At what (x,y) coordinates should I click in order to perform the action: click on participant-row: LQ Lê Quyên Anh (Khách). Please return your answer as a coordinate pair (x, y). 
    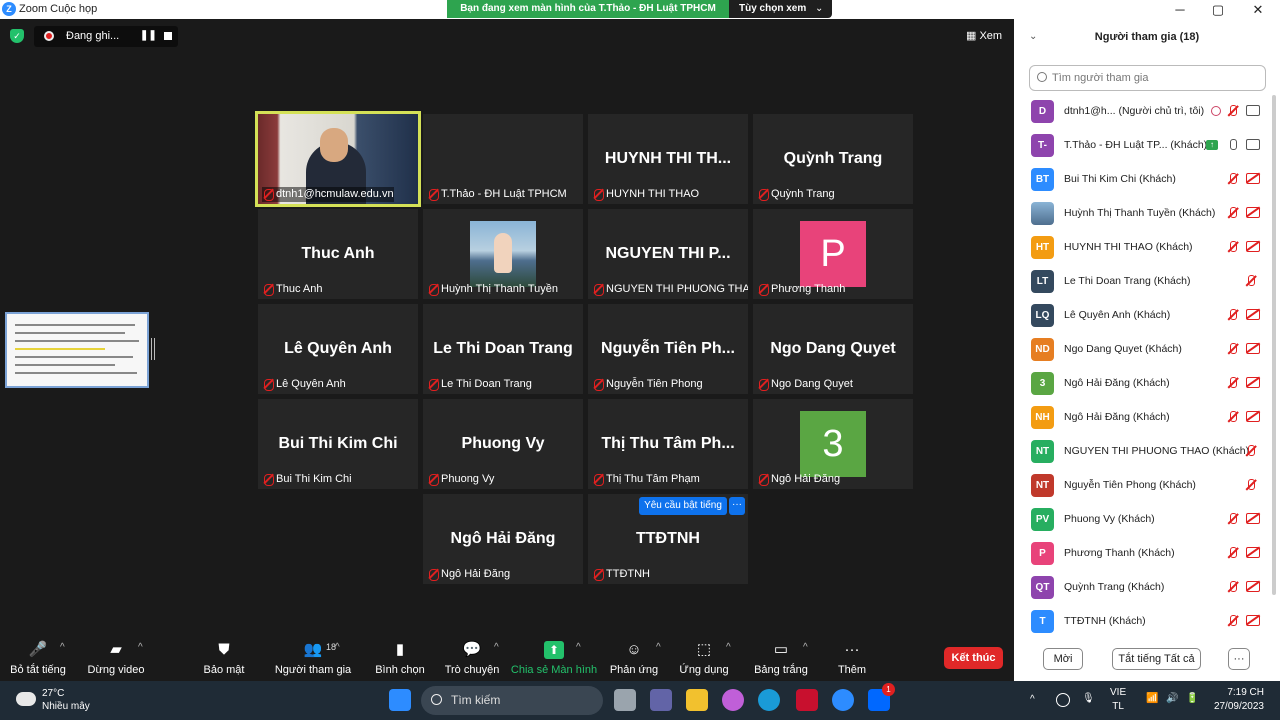
    Looking at the image, I should click on (1143, 316).